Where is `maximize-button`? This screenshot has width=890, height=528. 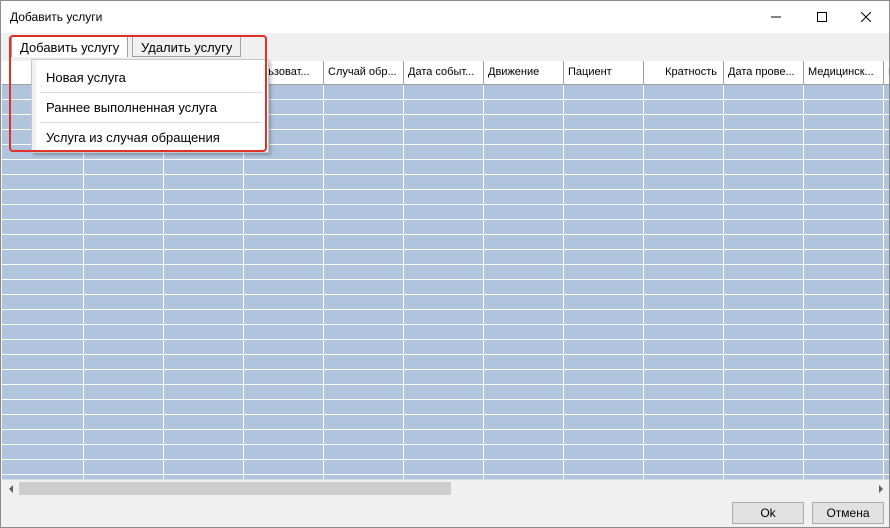
maximize-button is located at coordinates (822, 17).